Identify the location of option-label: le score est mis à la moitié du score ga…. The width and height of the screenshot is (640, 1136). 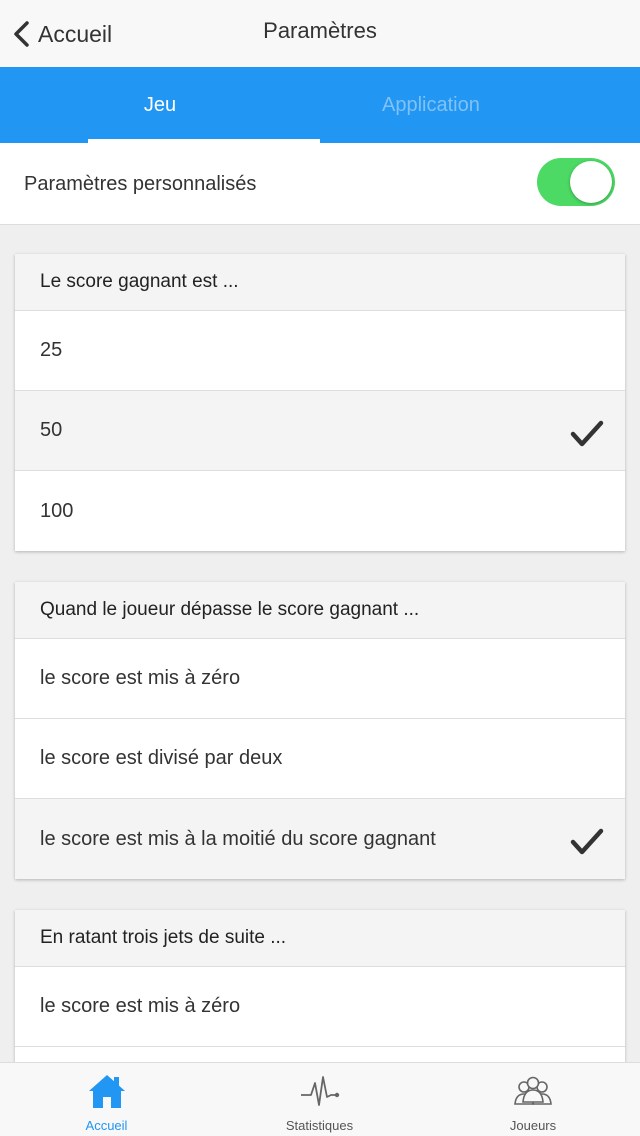
(238, 838).